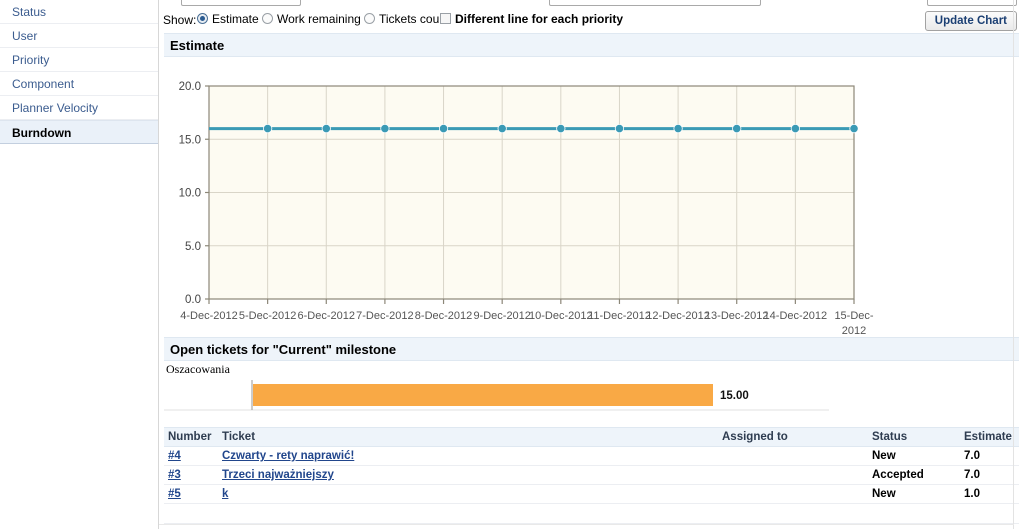 The image size is (1024, 529). I want to click on radio-option-estimate: Estimate, so click(228, 19).